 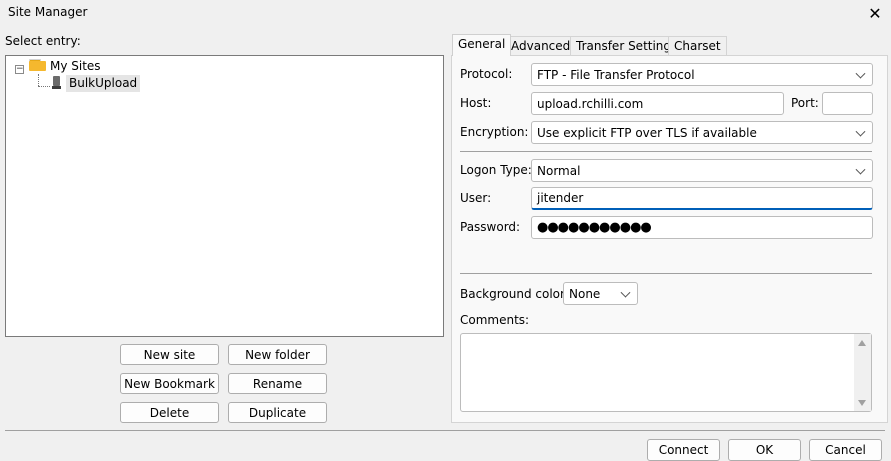 I want to click on tab-general: General, so click(x=482, y=45).